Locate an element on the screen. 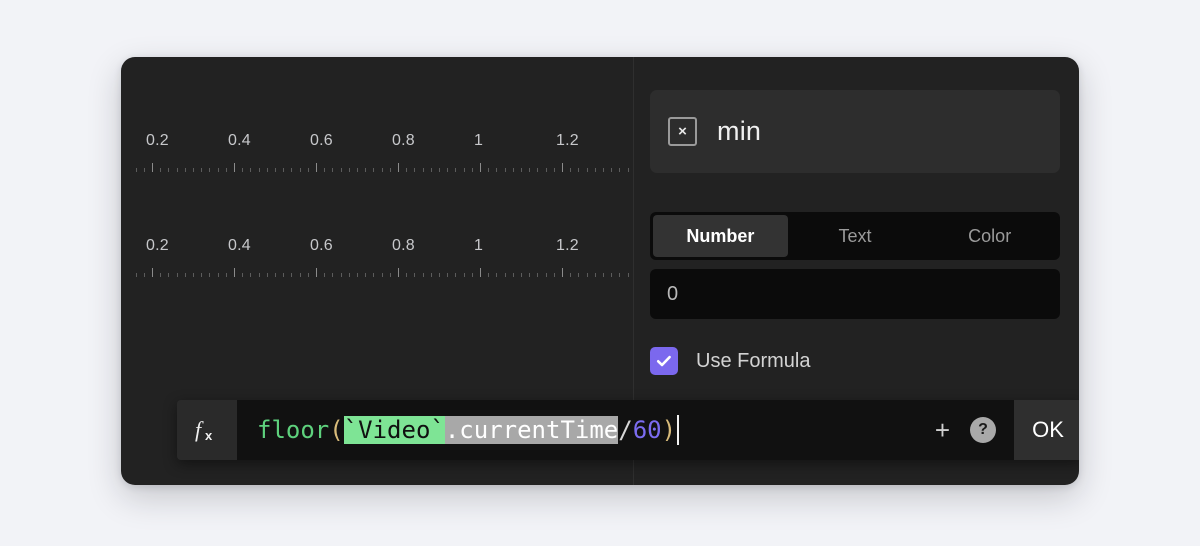  help-icon: ? is located at coordinates (983, 430).